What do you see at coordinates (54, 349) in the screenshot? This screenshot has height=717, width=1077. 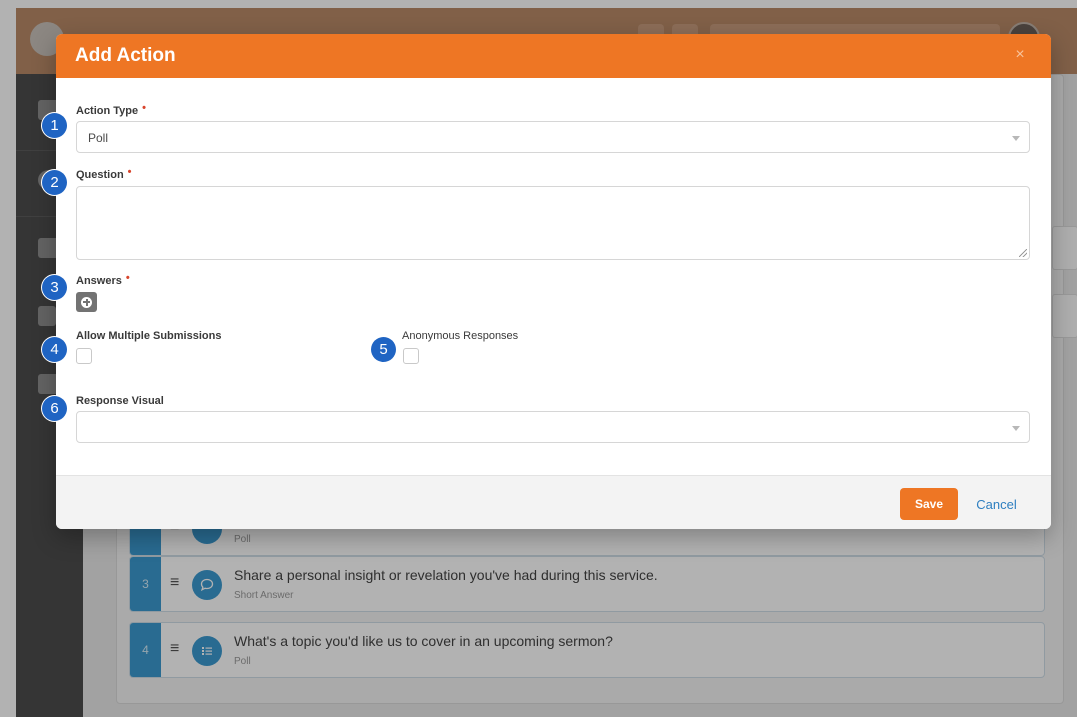 I see `callout-badge: 4` at bounding box center [54, 349].